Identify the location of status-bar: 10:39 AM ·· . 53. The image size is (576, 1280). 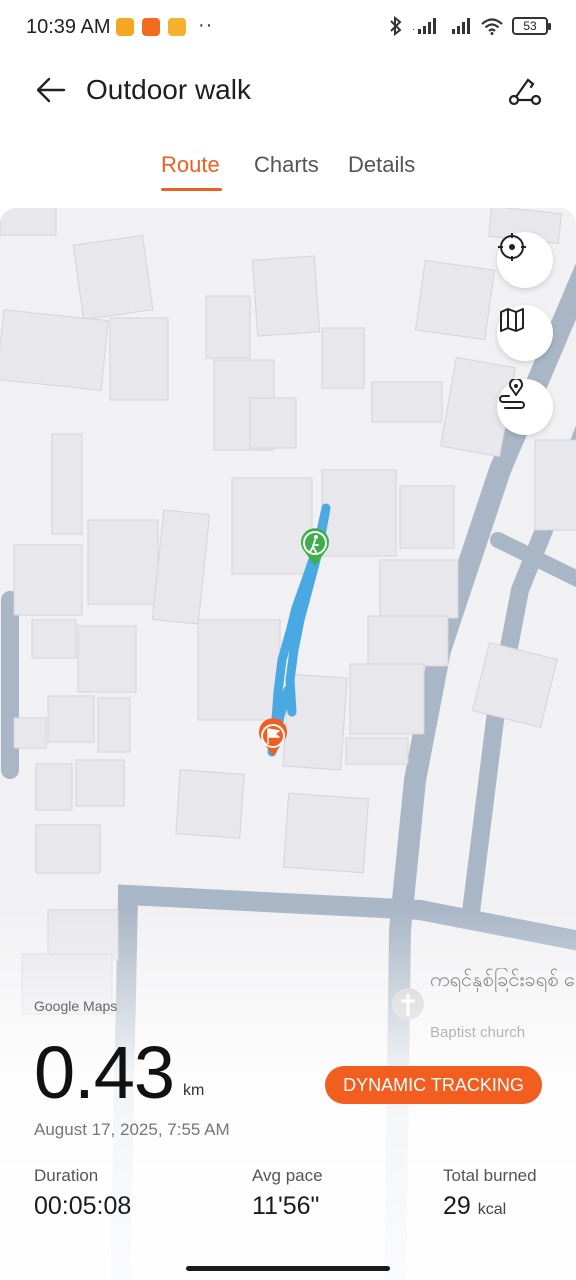
(288, 28).